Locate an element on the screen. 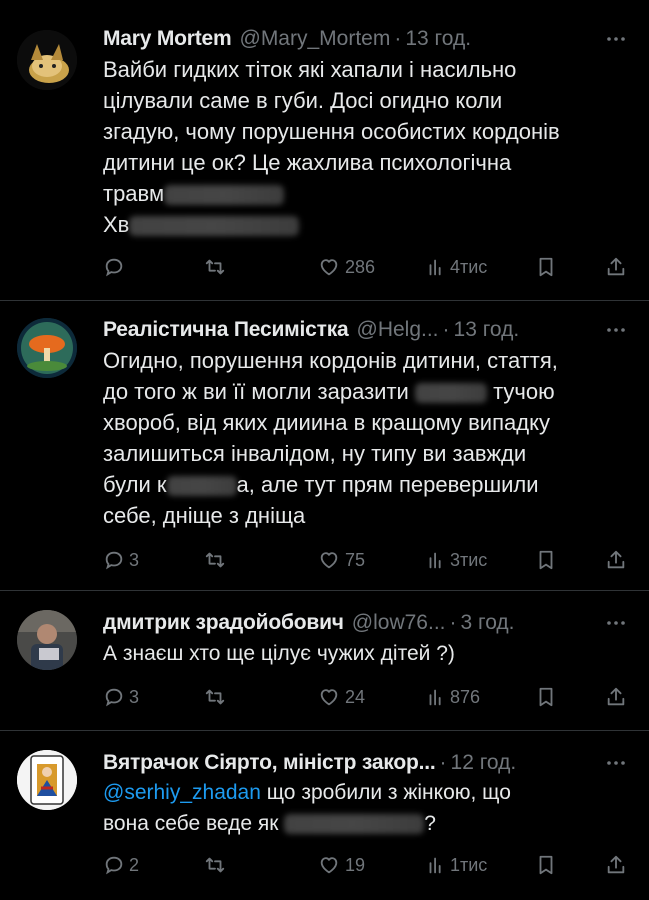 This screenshot has width=649, height=900. text-fragment: вона себе веде як is located at coordinates (191, 823).